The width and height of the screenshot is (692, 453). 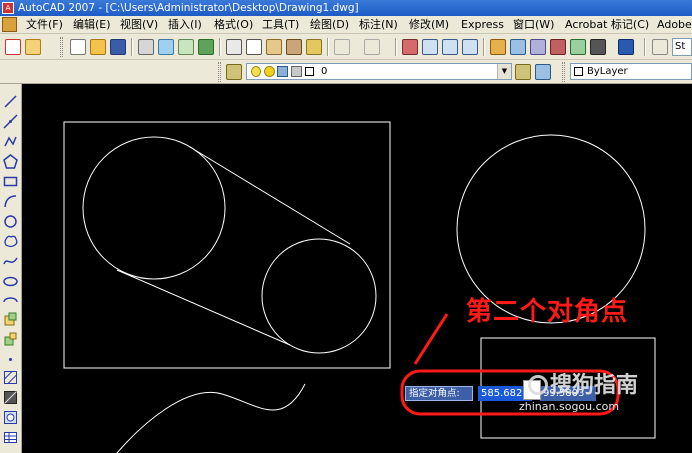 I want to click on menu-edit: 编辑(E), so click(x=92, y=24).